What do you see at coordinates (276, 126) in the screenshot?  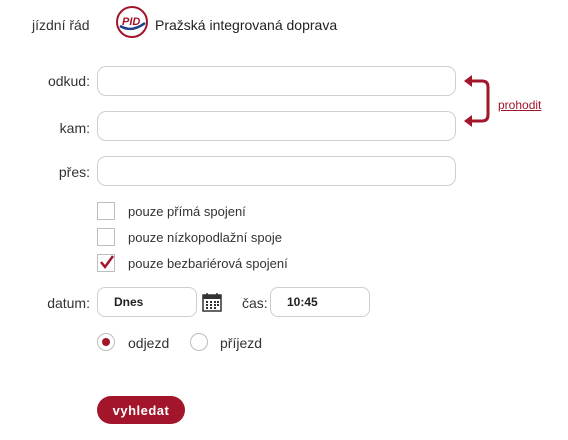 I see `to-input` at bounding box center [276, 126].